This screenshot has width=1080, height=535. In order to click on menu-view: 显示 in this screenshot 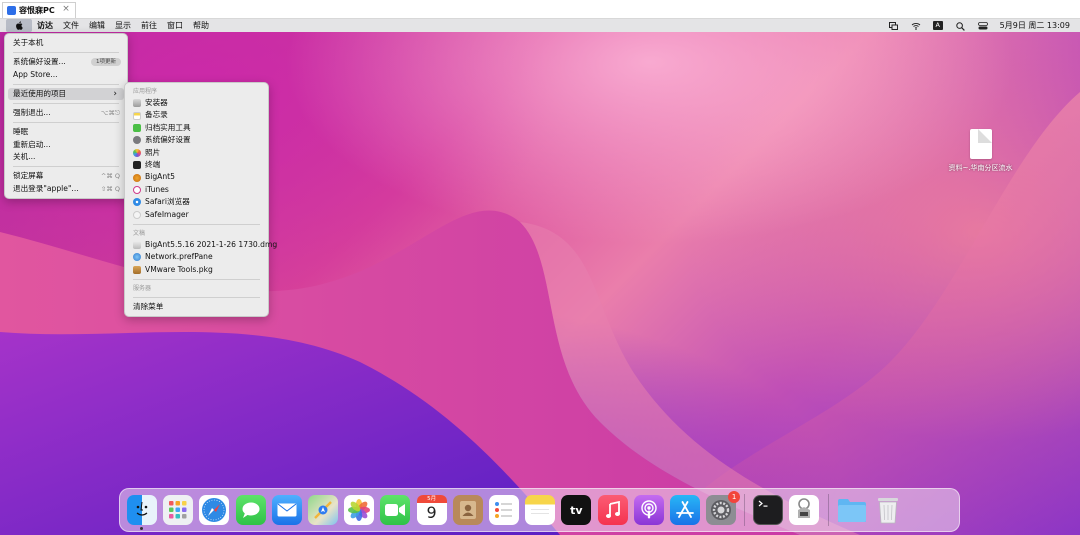, I will do `click(123, 25)`.